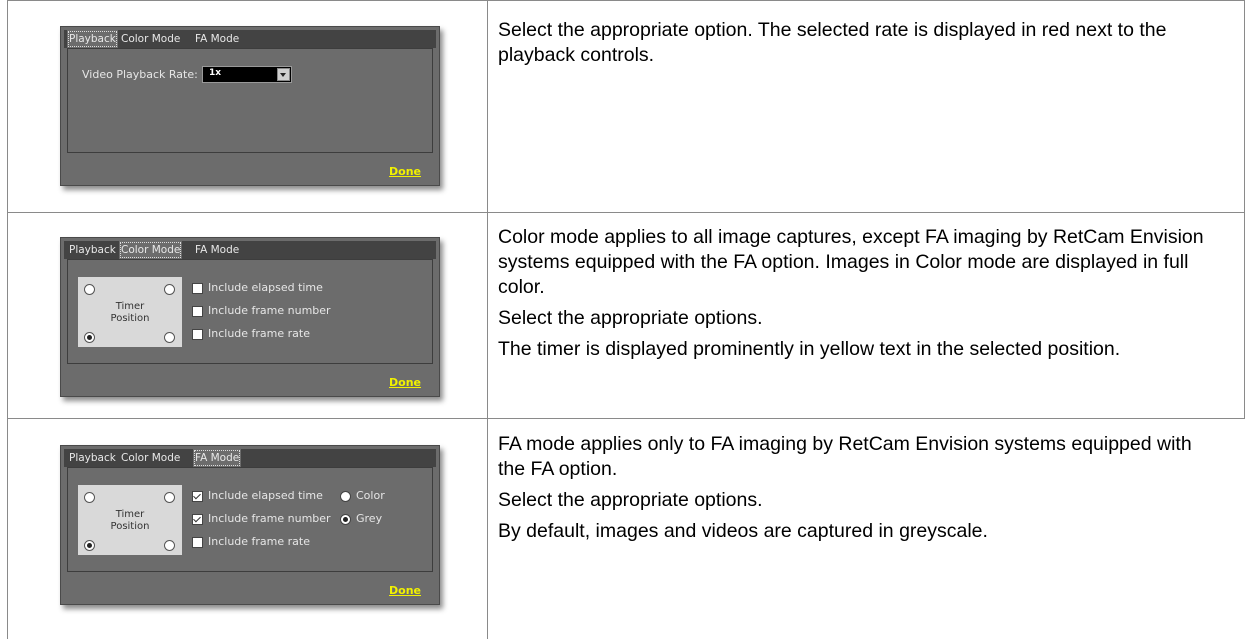  What do you see at coordinates (283, 74) in the screenshot?
I see `chevron-down-icon` at bounding box center [283, 74].